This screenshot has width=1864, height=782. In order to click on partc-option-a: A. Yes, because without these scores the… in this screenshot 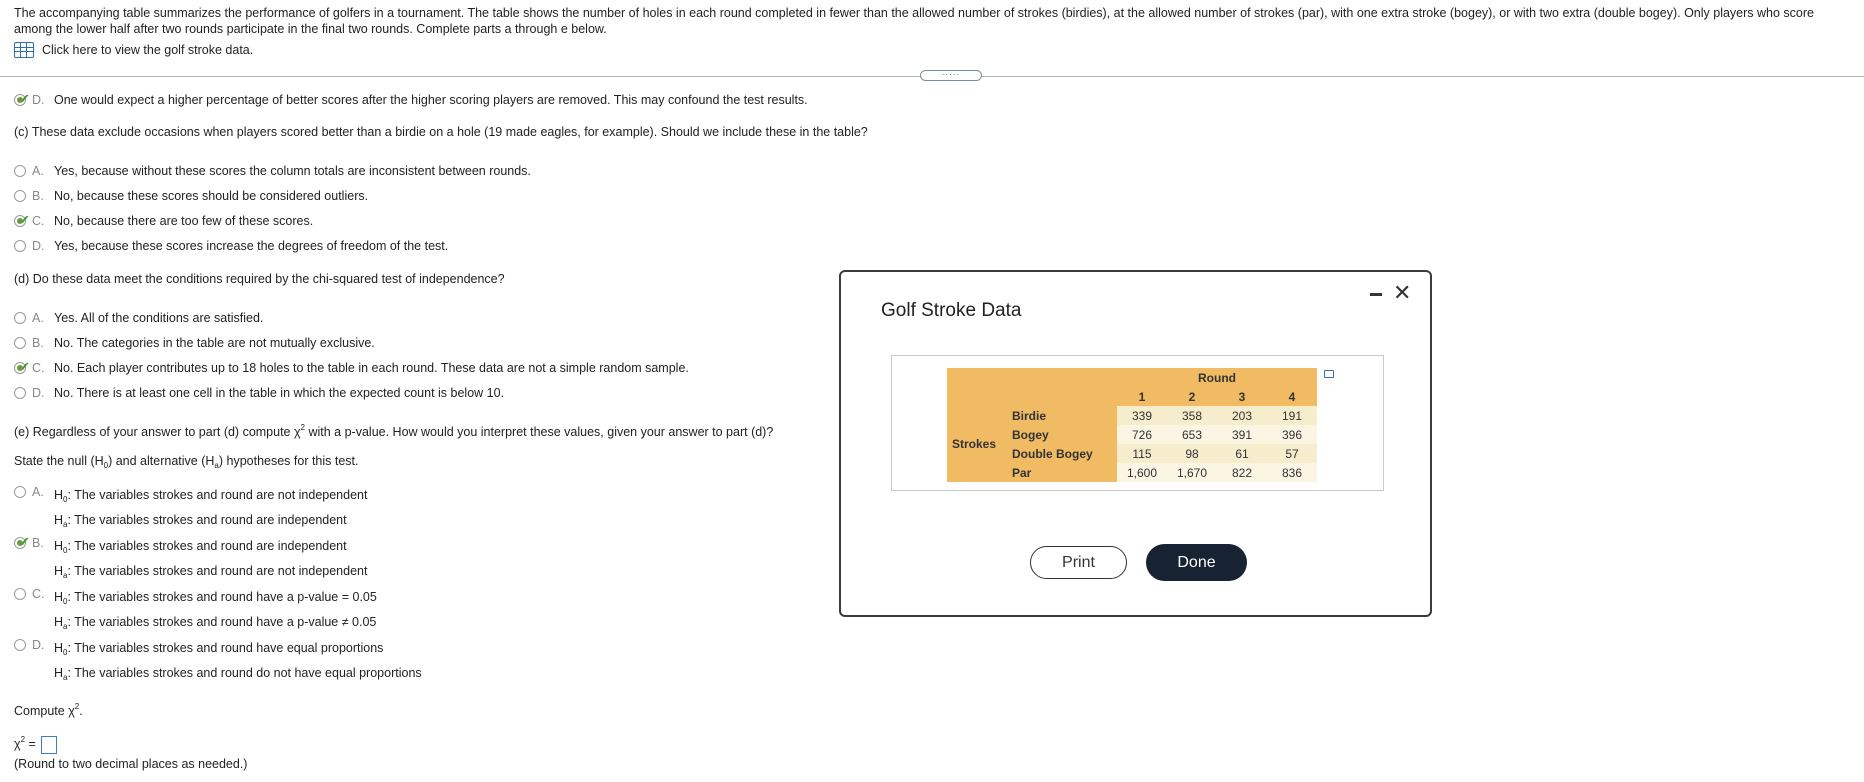, I will do `click(272, 171)`.